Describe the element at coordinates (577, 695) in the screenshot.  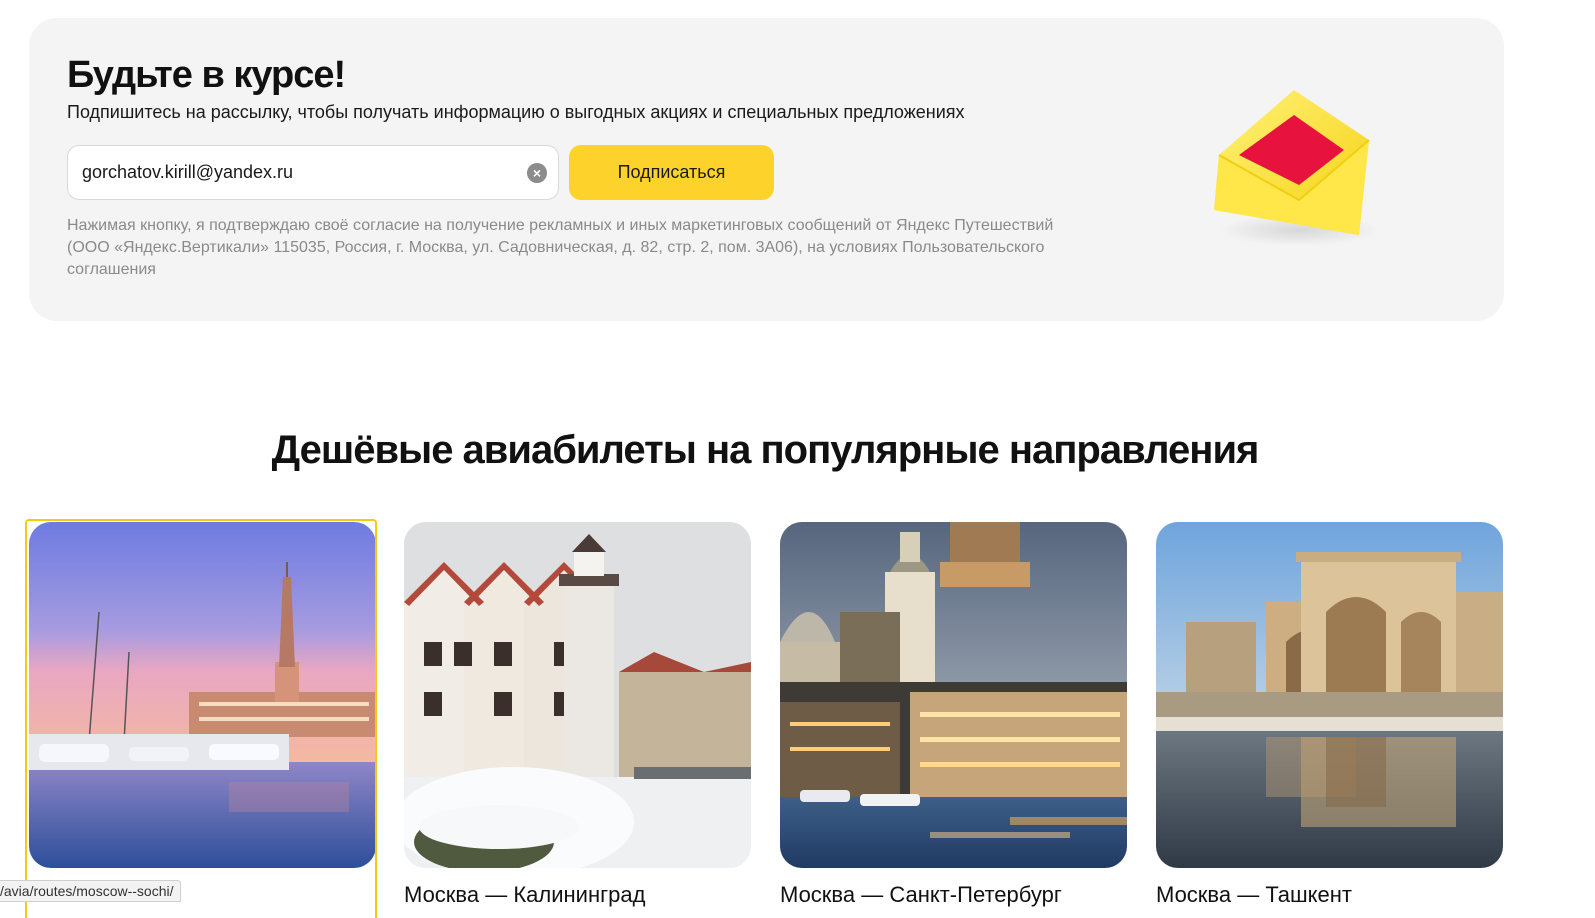
I see `kaliningrad-fishing-village-image` at that location.